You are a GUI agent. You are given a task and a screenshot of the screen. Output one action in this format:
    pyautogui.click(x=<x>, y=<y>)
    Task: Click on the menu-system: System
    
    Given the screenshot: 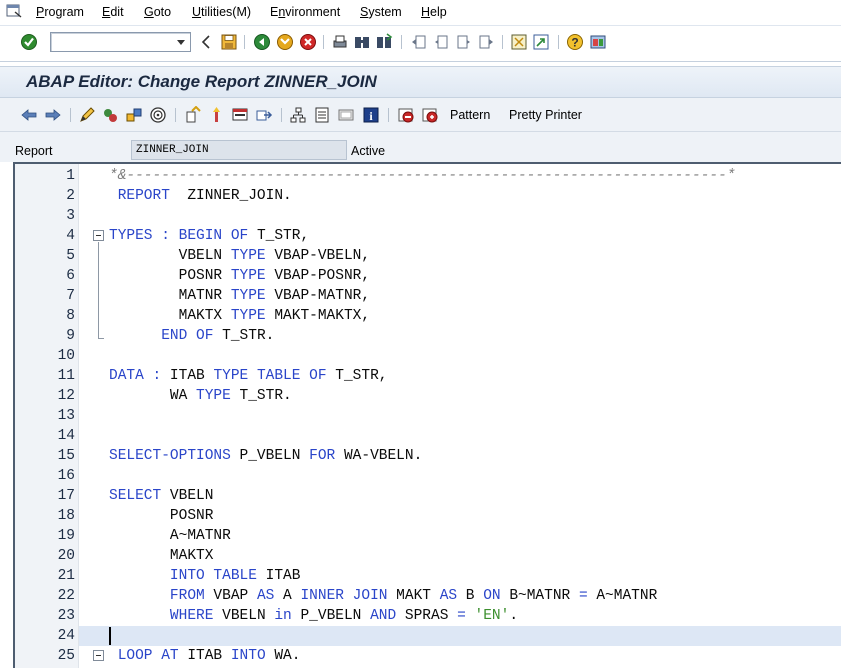 What is the action you would take?
    pyautogui.click(x=381, y=12)
    